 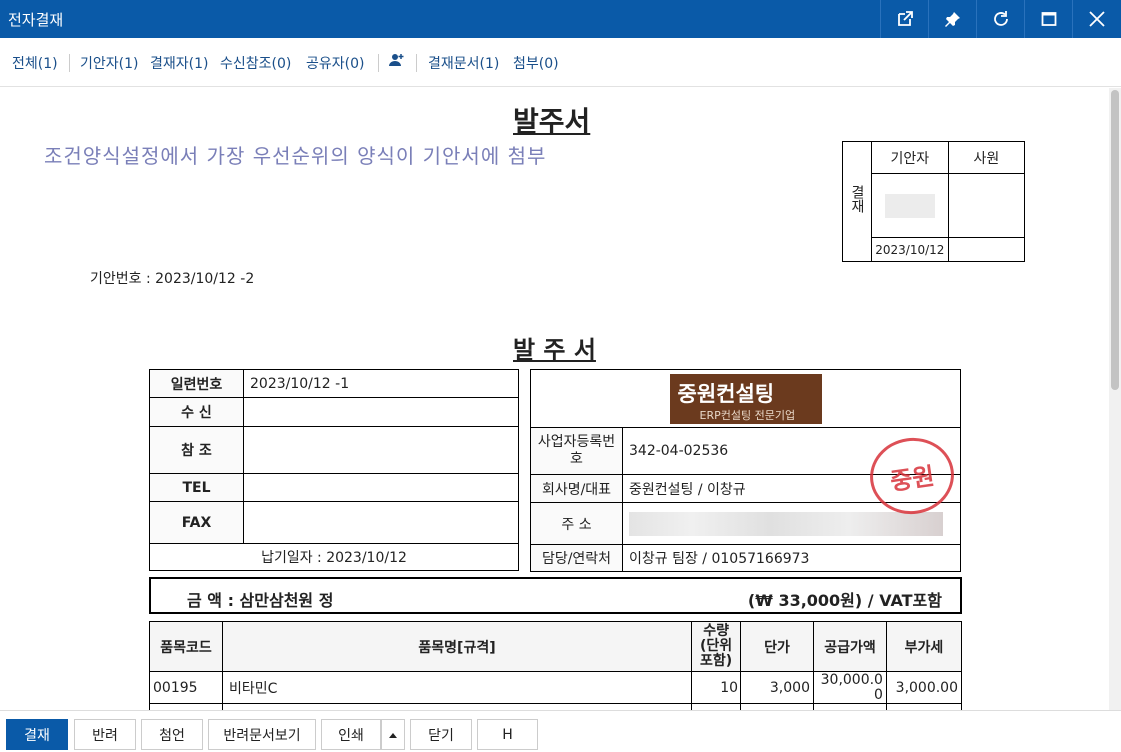 What do you see at coordinates (554, 350) in the screenshot?
I see `po-title: 발 주 서` at bounding box center [554, 350].